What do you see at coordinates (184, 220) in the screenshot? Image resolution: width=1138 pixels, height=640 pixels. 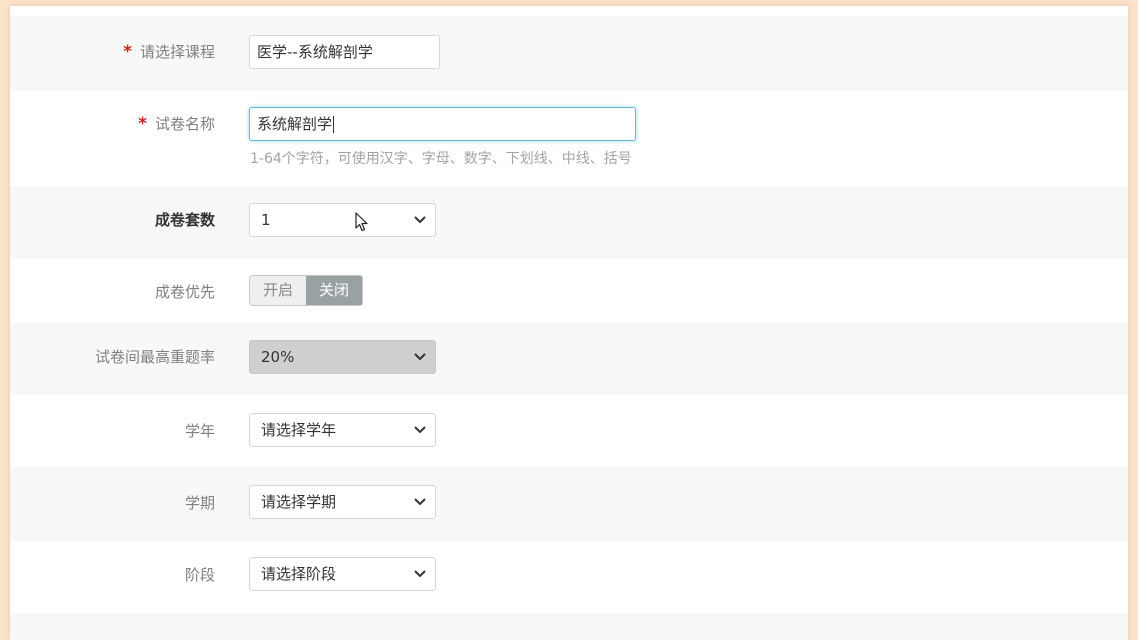 I see `paper-sets-label: 成卷套数` at bounding box center [184, 220].